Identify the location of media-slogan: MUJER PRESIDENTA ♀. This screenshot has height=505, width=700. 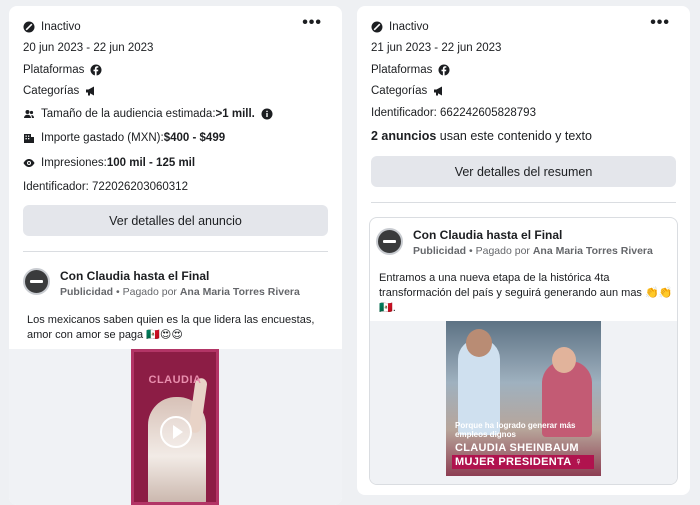
(523, 462).